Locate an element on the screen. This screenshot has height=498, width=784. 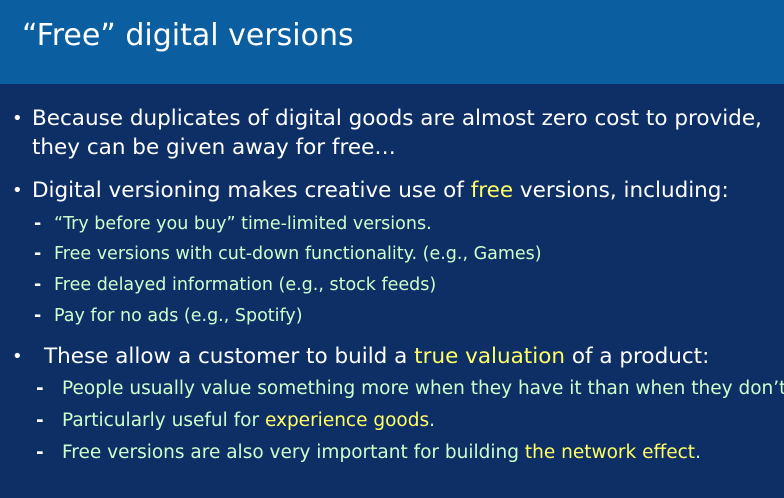
bullet-3-text-after: of a product: is located at coordinates (637, 356).